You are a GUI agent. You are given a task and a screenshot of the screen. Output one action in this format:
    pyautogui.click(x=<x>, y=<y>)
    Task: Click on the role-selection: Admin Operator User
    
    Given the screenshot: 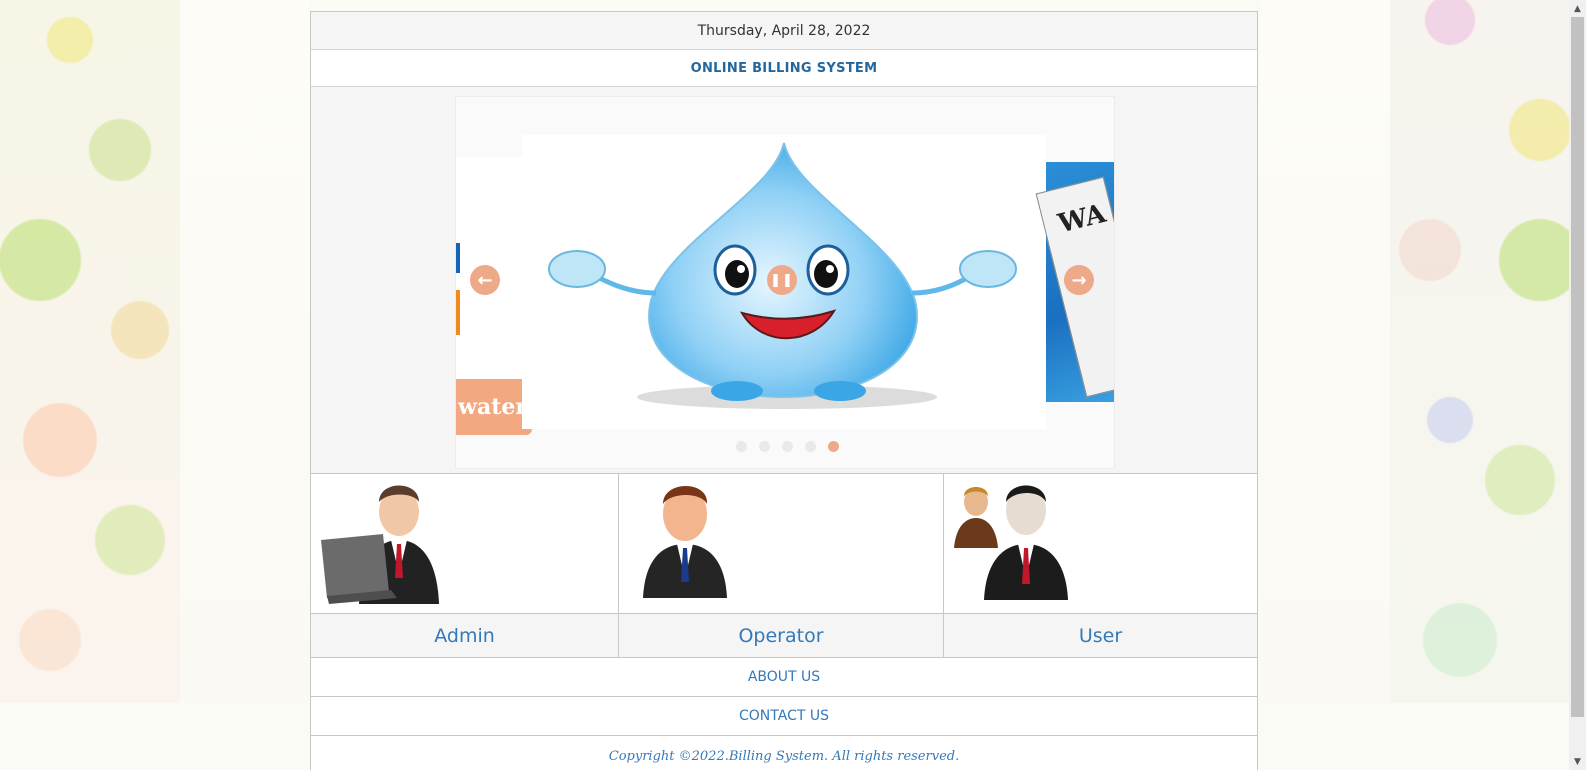 What is the action you would take?
    pyautogui.click(x=784, y=566)
    